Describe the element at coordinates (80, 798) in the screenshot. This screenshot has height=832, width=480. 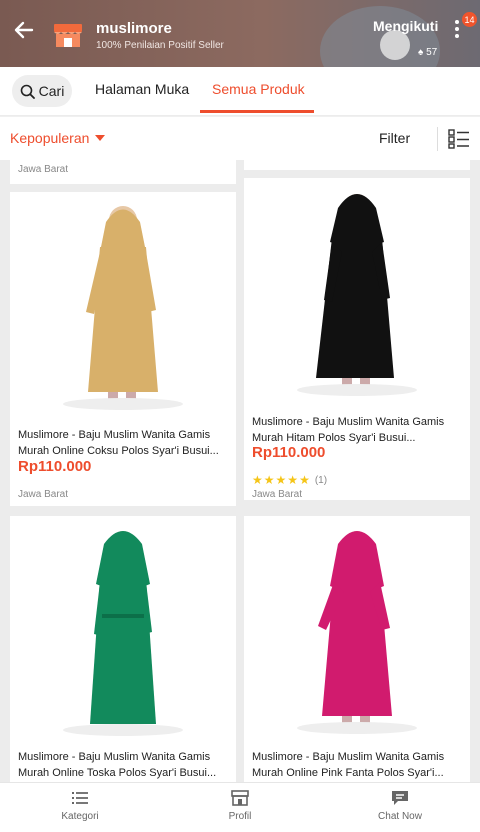
I see `list-icon` at that location.